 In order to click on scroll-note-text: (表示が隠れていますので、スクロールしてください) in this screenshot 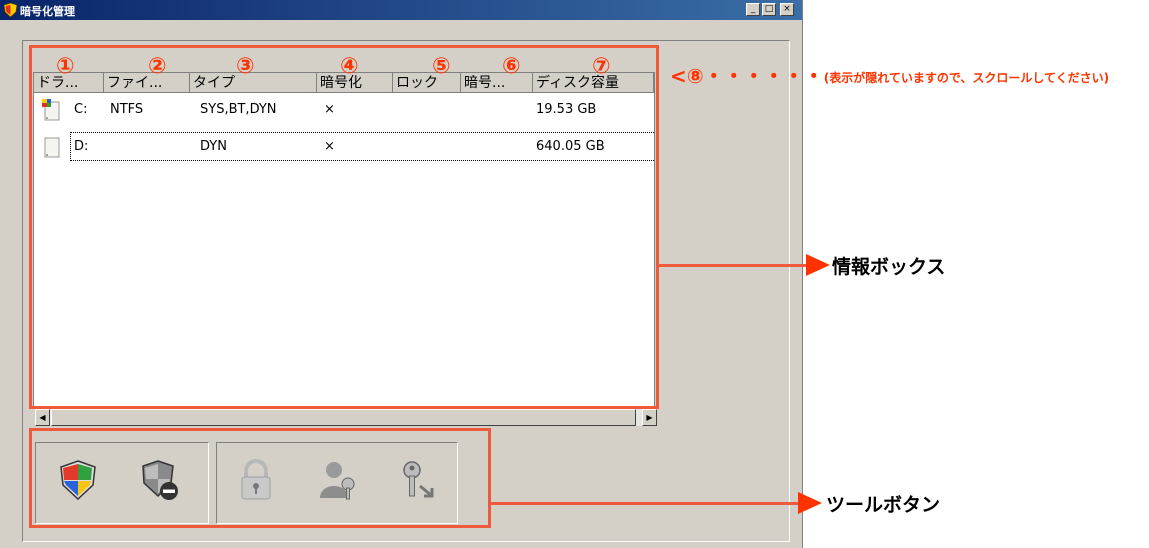, I will do `click(966, 78)`.